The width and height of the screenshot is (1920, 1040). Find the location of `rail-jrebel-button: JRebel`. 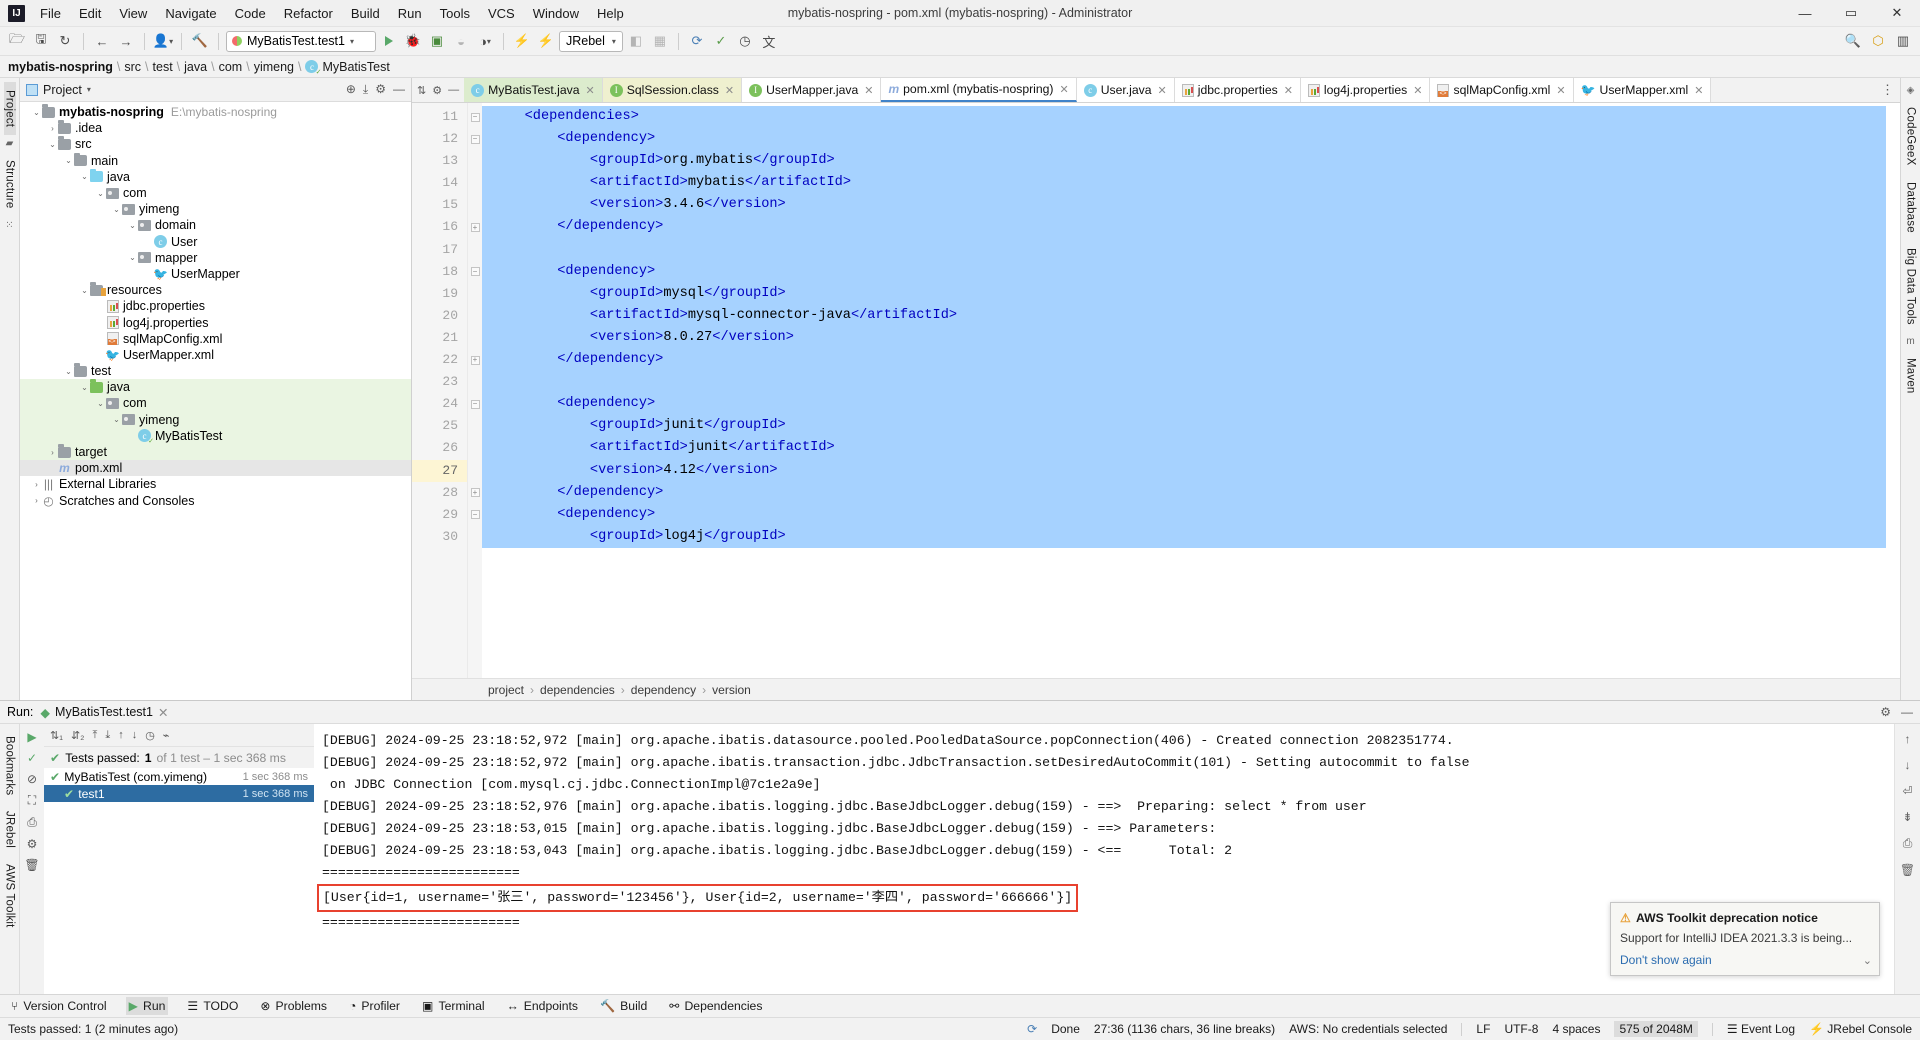

rail-jrebel-button: JRebel is located at coordinates (10, 829).